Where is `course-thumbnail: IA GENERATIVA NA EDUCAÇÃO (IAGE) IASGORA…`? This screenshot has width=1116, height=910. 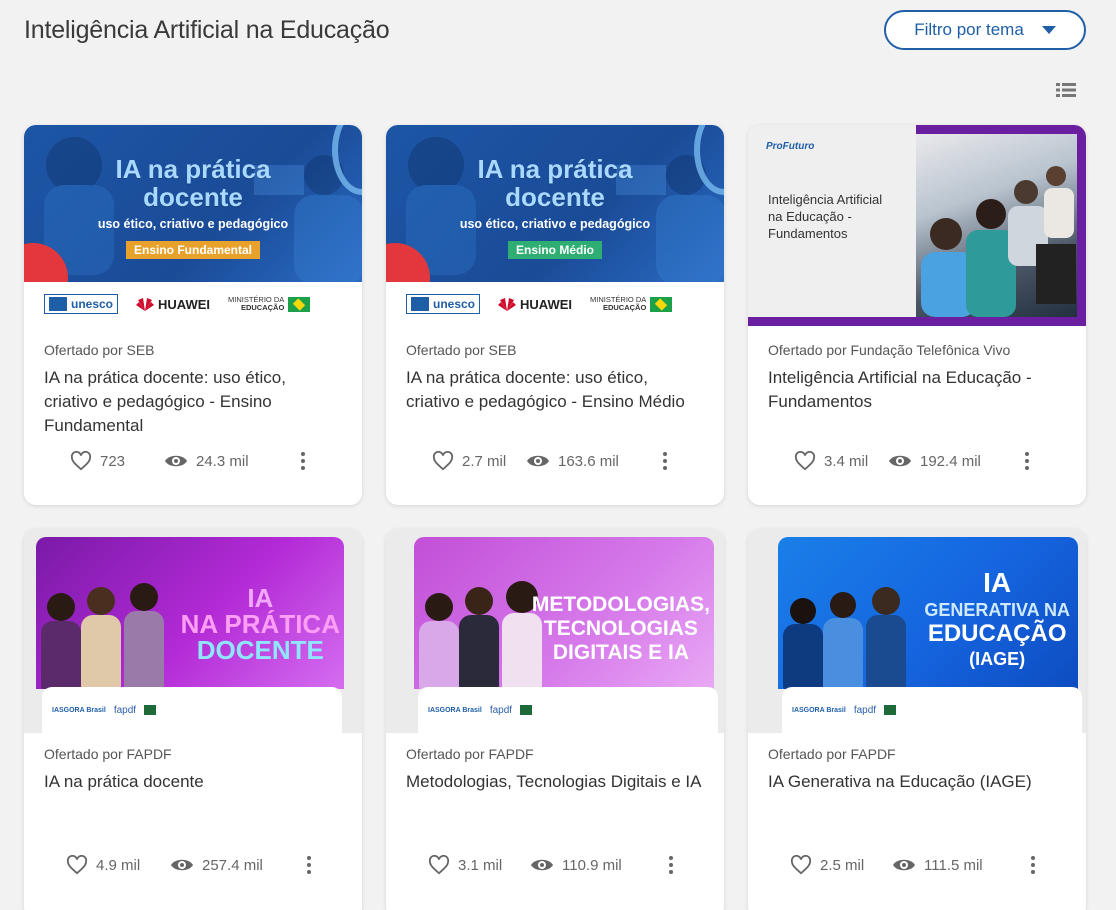
course-thumbnail: IA GENERATIVA NA EDUCAÇÃO (IAGE) IASGORA… is located at coordinates (917, 631).